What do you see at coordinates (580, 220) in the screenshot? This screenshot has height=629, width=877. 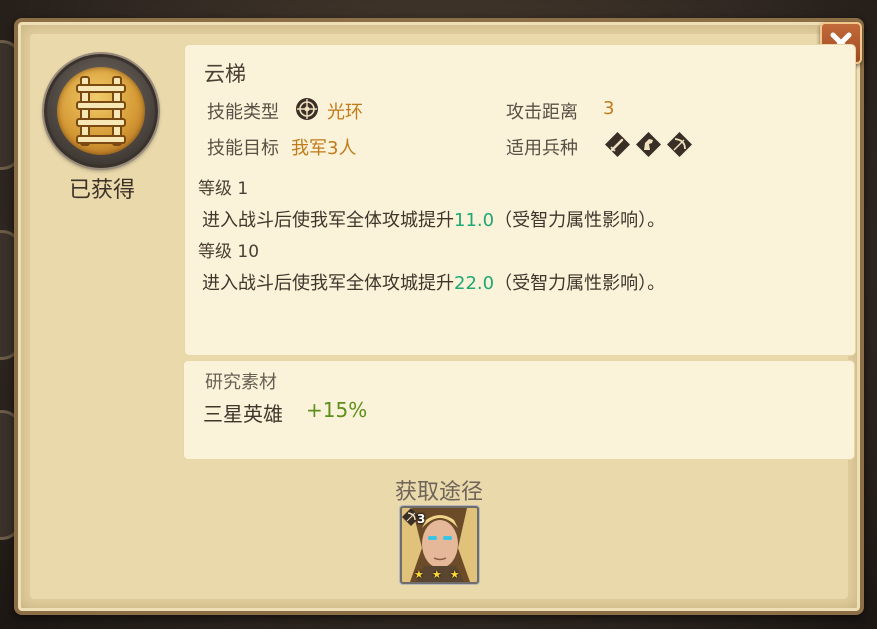 I see `level-1-desc-suffix: （受智力属性影响）。` at bounding box center [580, 220].